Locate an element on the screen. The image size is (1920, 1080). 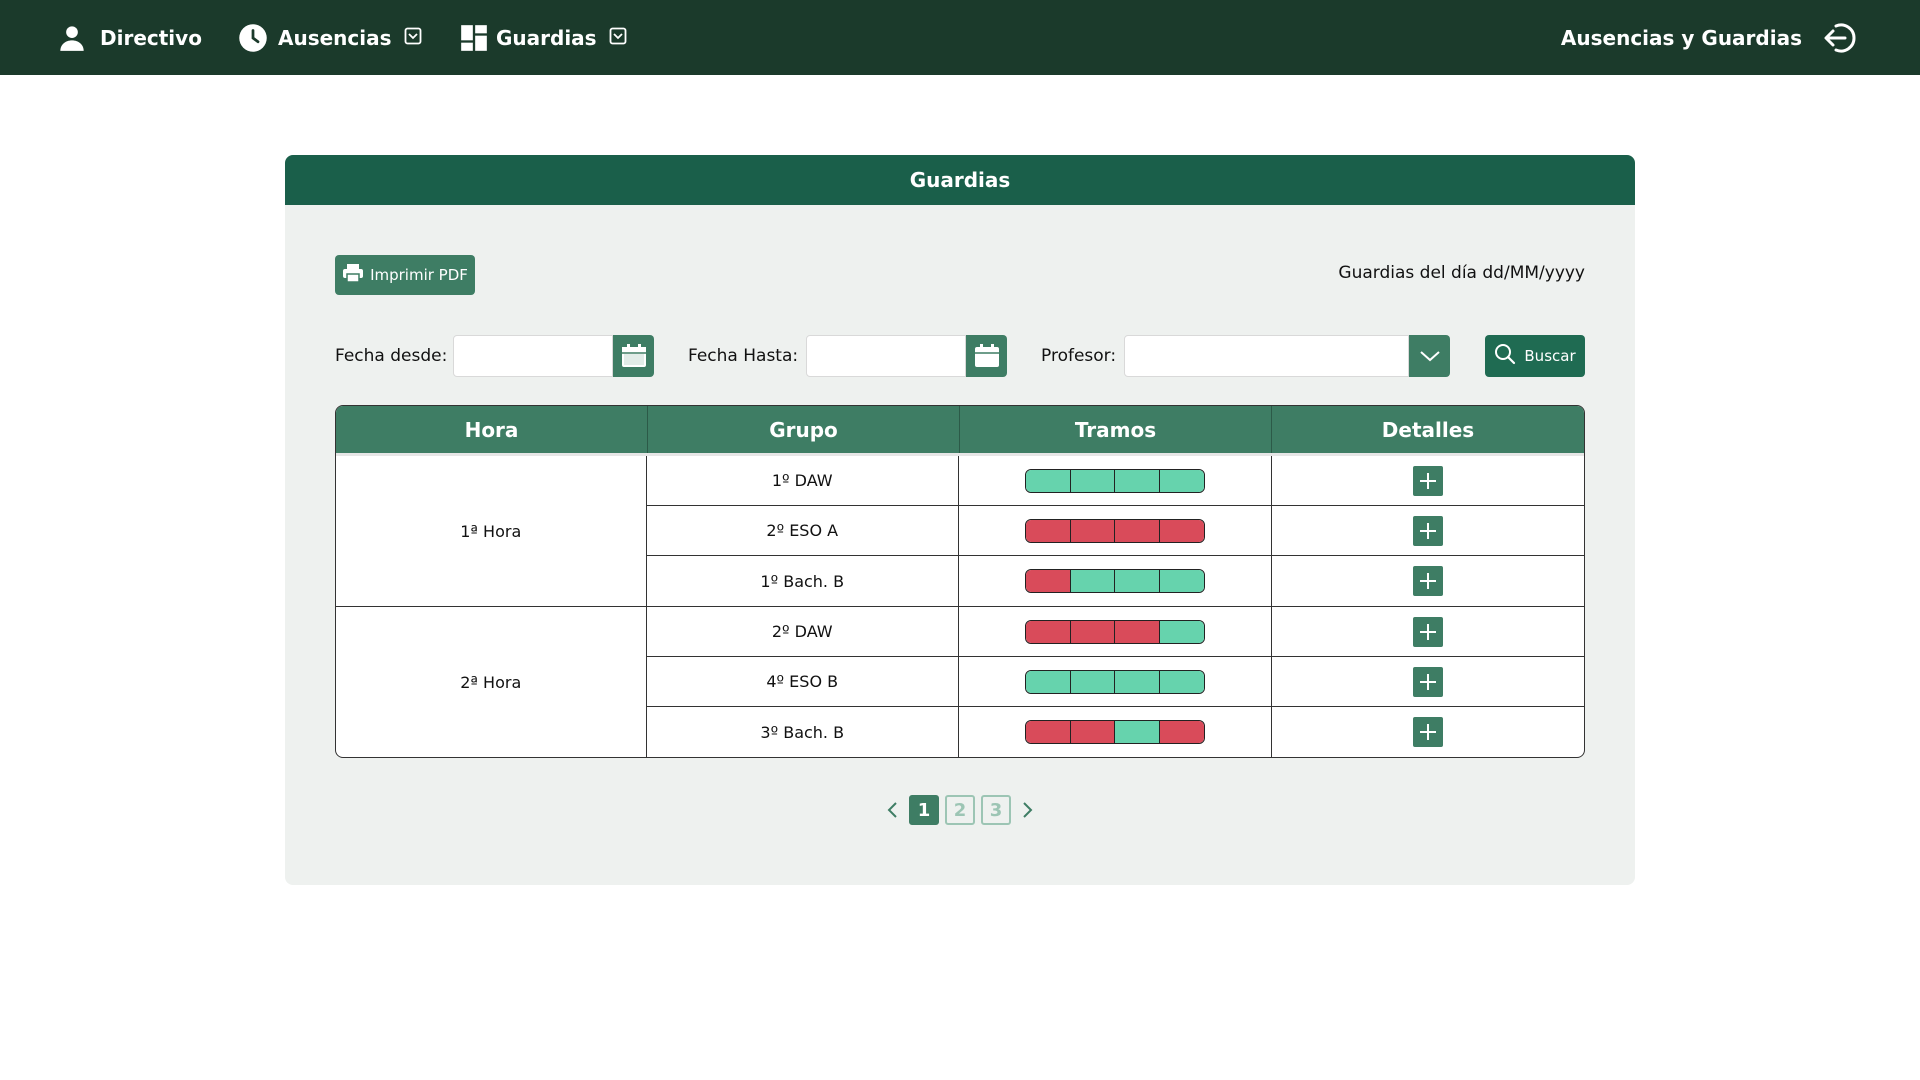
table-header: Hora Grupo Tramos Detalles is located at coordinates (960, 431).